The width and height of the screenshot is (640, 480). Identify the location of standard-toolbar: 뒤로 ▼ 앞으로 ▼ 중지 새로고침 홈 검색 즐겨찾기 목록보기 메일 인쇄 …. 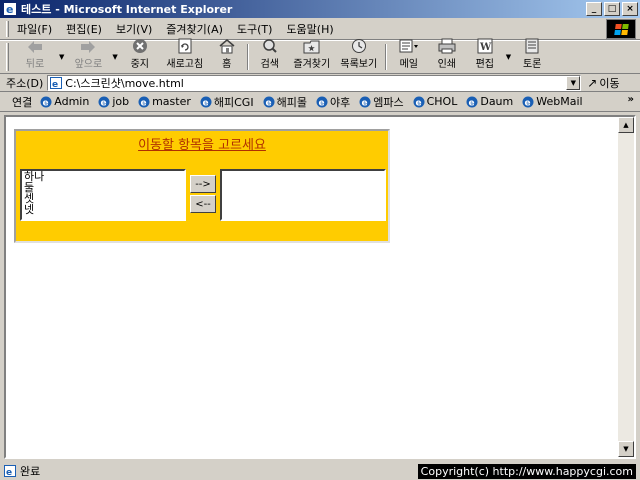
(320, 56).